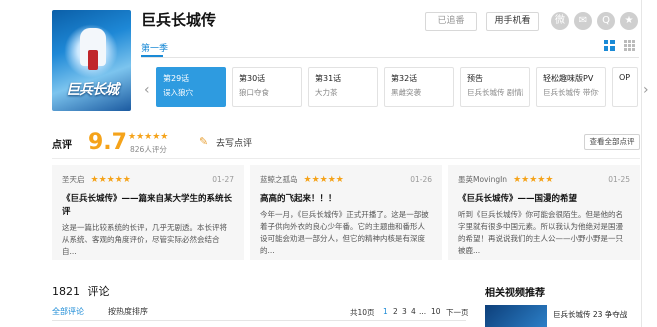 The width and height of the screenshot is (657, 327). I want to click on tabs-divider, so click(390, 57).